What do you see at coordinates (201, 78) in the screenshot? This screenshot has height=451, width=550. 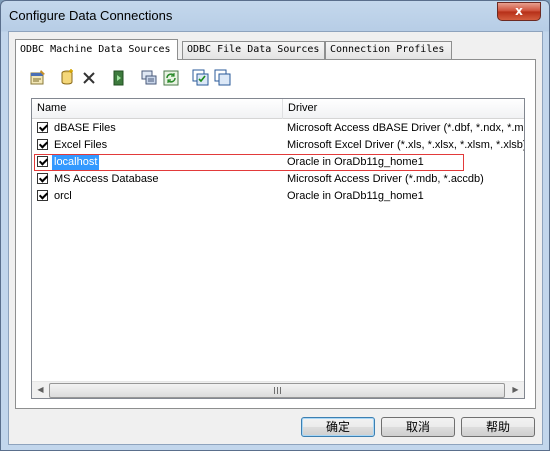 I see `check-all-icon` at bounding box center [201, 78].